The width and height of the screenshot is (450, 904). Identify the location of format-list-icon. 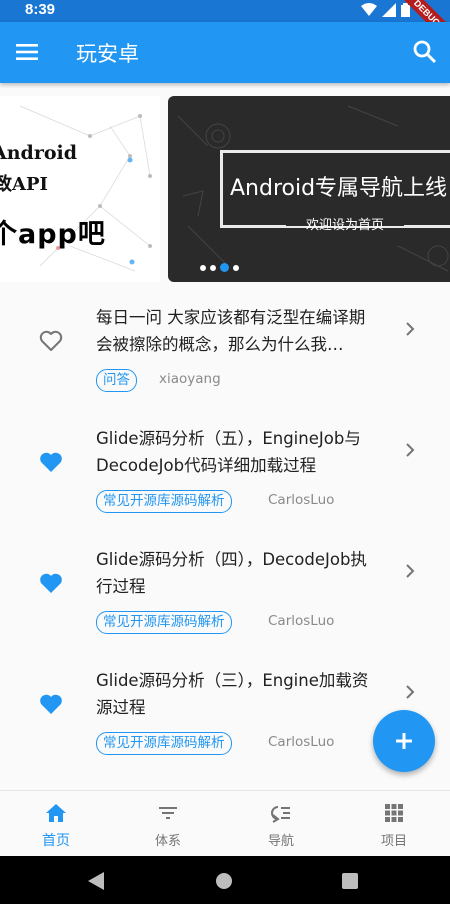
(280, 814).